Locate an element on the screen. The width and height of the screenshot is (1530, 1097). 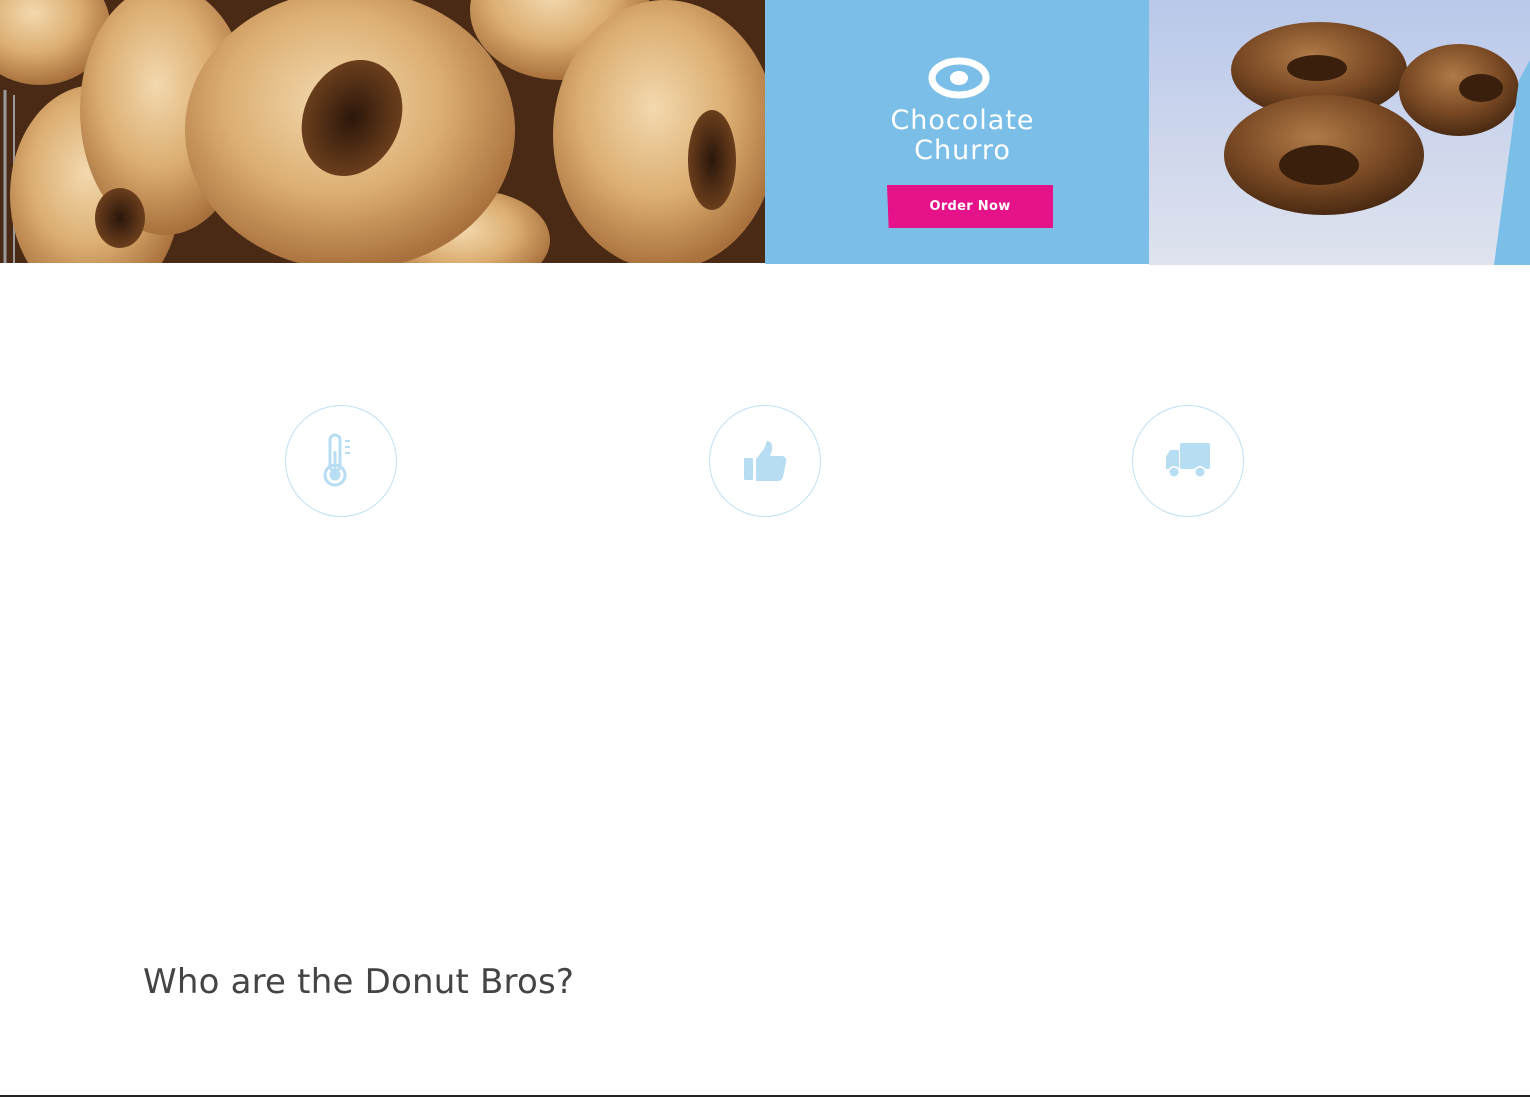
feature-thermometer is located at coordinates (341, 461).